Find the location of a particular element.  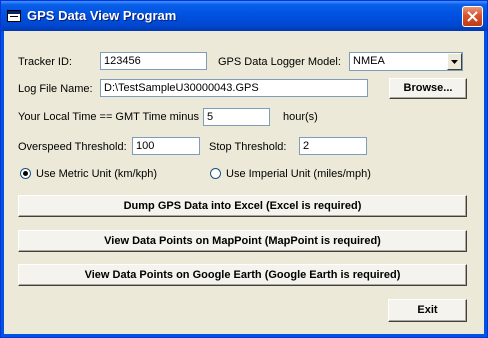

metric-unit-radio-dot is located at coordinates (25, 173).